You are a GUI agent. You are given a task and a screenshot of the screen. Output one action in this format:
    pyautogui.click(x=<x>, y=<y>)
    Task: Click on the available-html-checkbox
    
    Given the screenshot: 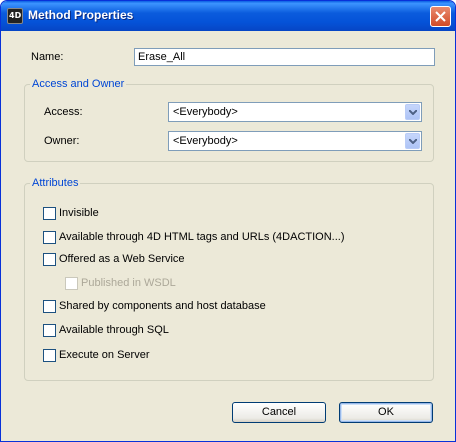 What is the action you would take?
    pyautogui.click(x=49, y=237)
    